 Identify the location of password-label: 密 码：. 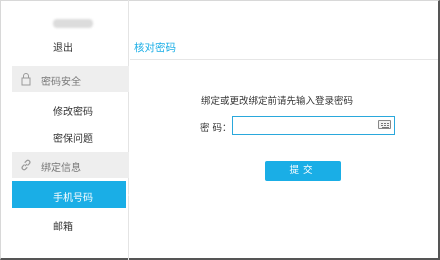
(216, 128).